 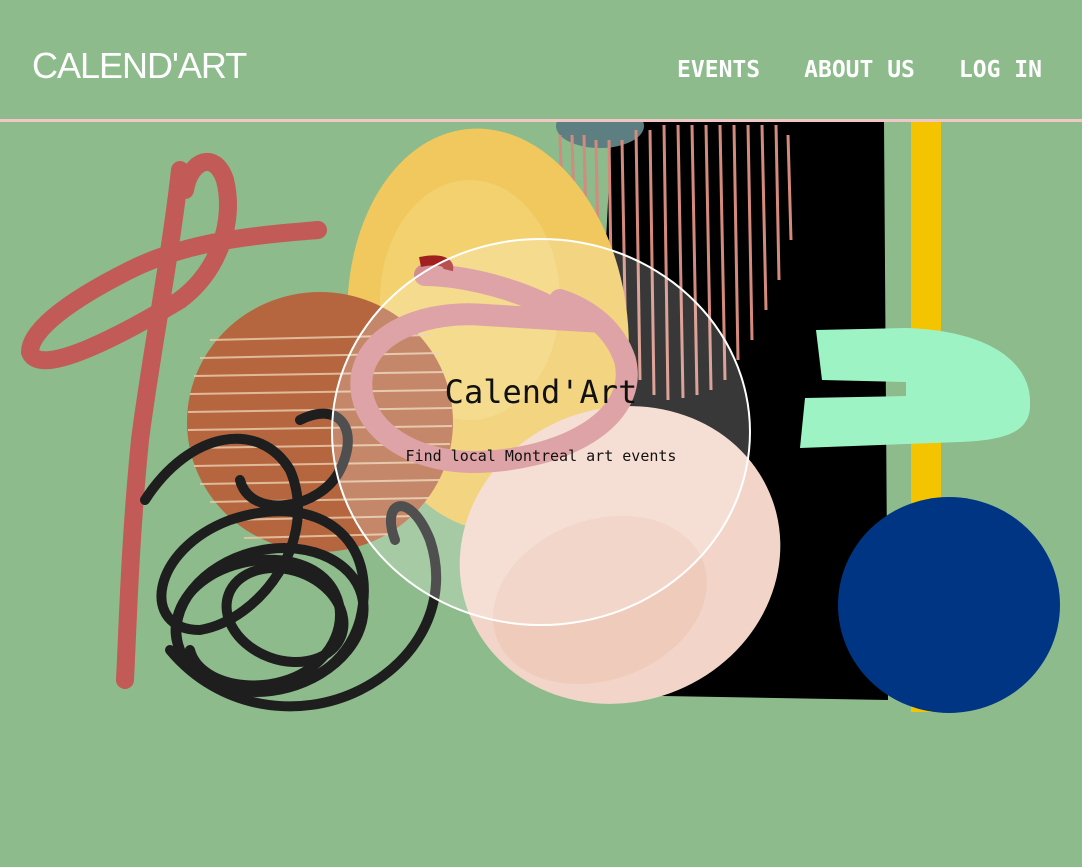 What do you see at coordinates (1000, 70) in the screenshot?
I see `nav-login-link: LOG IN` at bounding box center [1000, 70].